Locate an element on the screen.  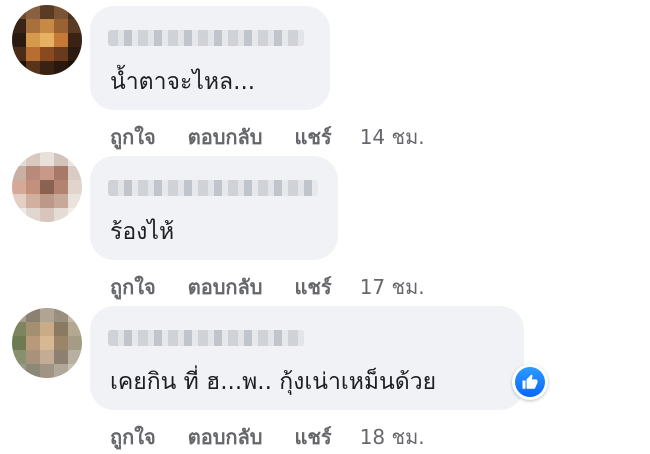
like-icon is located at coordinates (530, 382).